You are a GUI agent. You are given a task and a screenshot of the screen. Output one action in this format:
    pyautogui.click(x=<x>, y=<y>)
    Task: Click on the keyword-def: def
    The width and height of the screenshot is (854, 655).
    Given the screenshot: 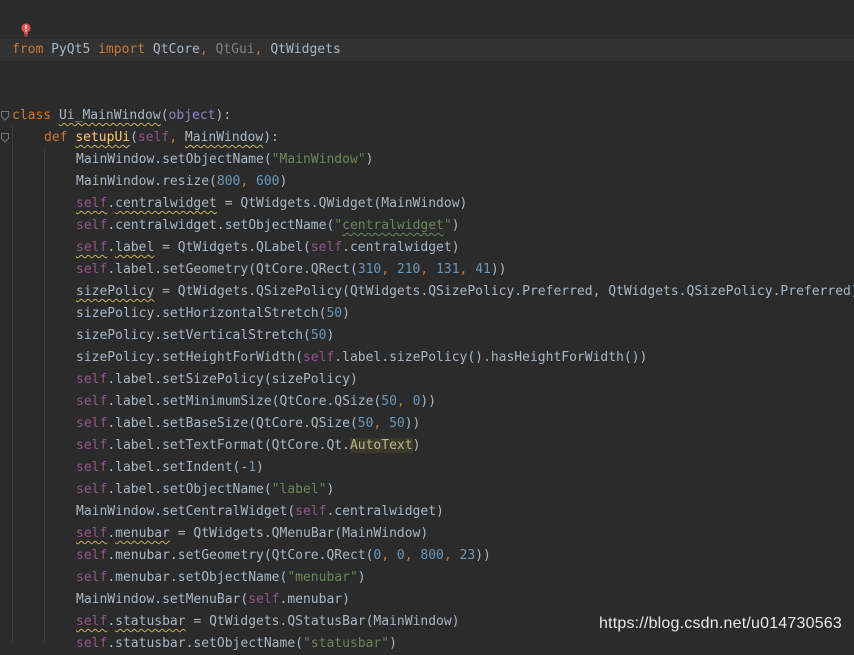 What is the action you would take?
    pyautogui.click(x=56, y=137)
    